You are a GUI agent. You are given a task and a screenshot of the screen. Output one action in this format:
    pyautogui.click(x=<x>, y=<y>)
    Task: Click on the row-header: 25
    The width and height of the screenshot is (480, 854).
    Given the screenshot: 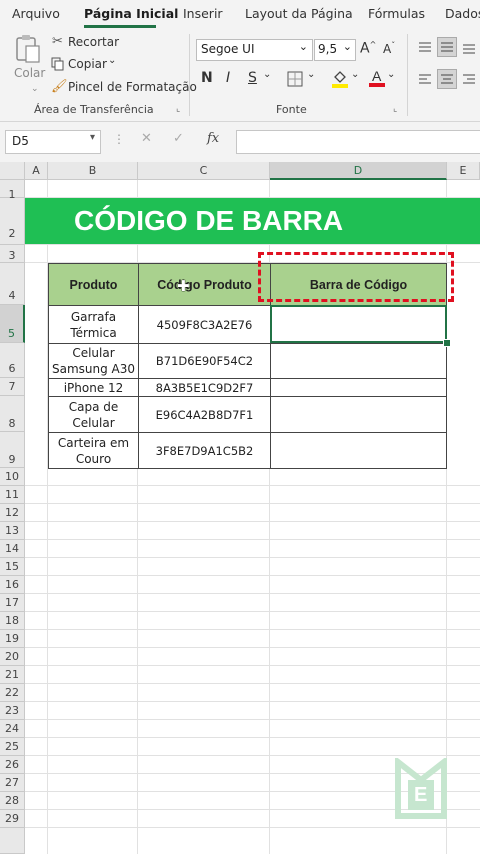 What is the action you would take?
    pyautogui.click(x=12, y=747)
    